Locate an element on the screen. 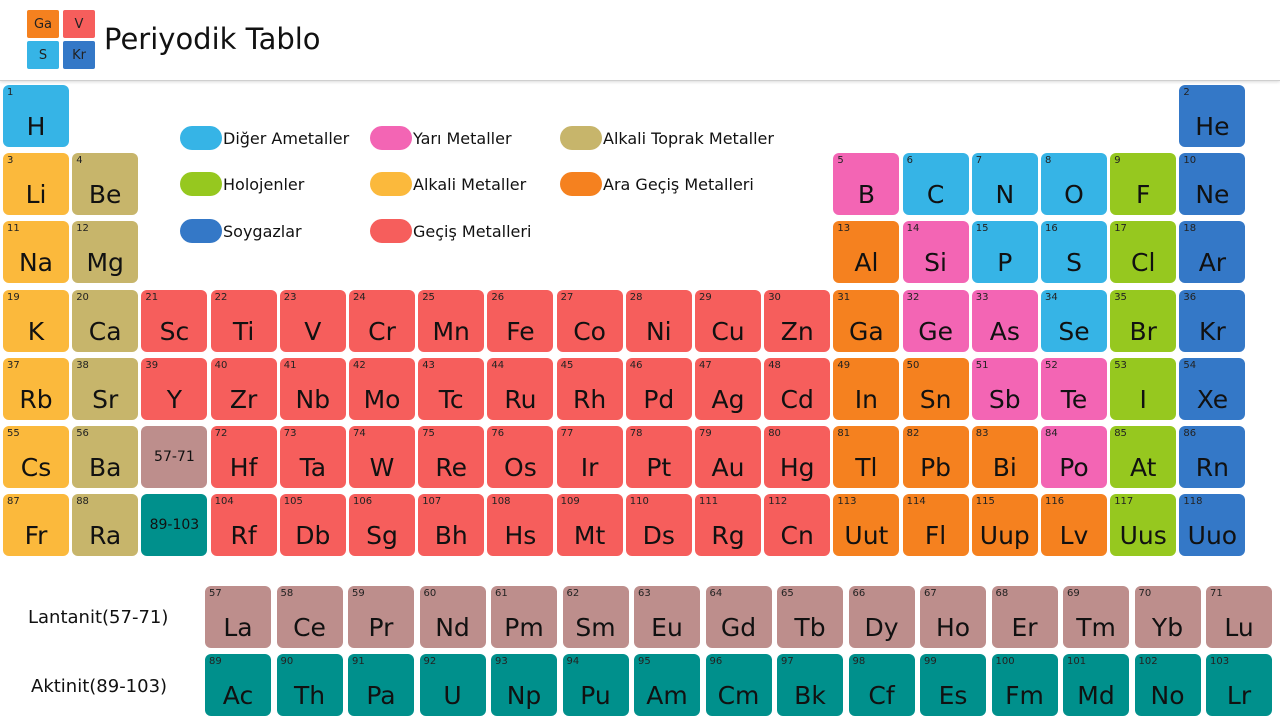 Image resolution: width=1280 pixels, height=720 pixels. element-cell-th: 90 Th is located at coordinates (309, 685).